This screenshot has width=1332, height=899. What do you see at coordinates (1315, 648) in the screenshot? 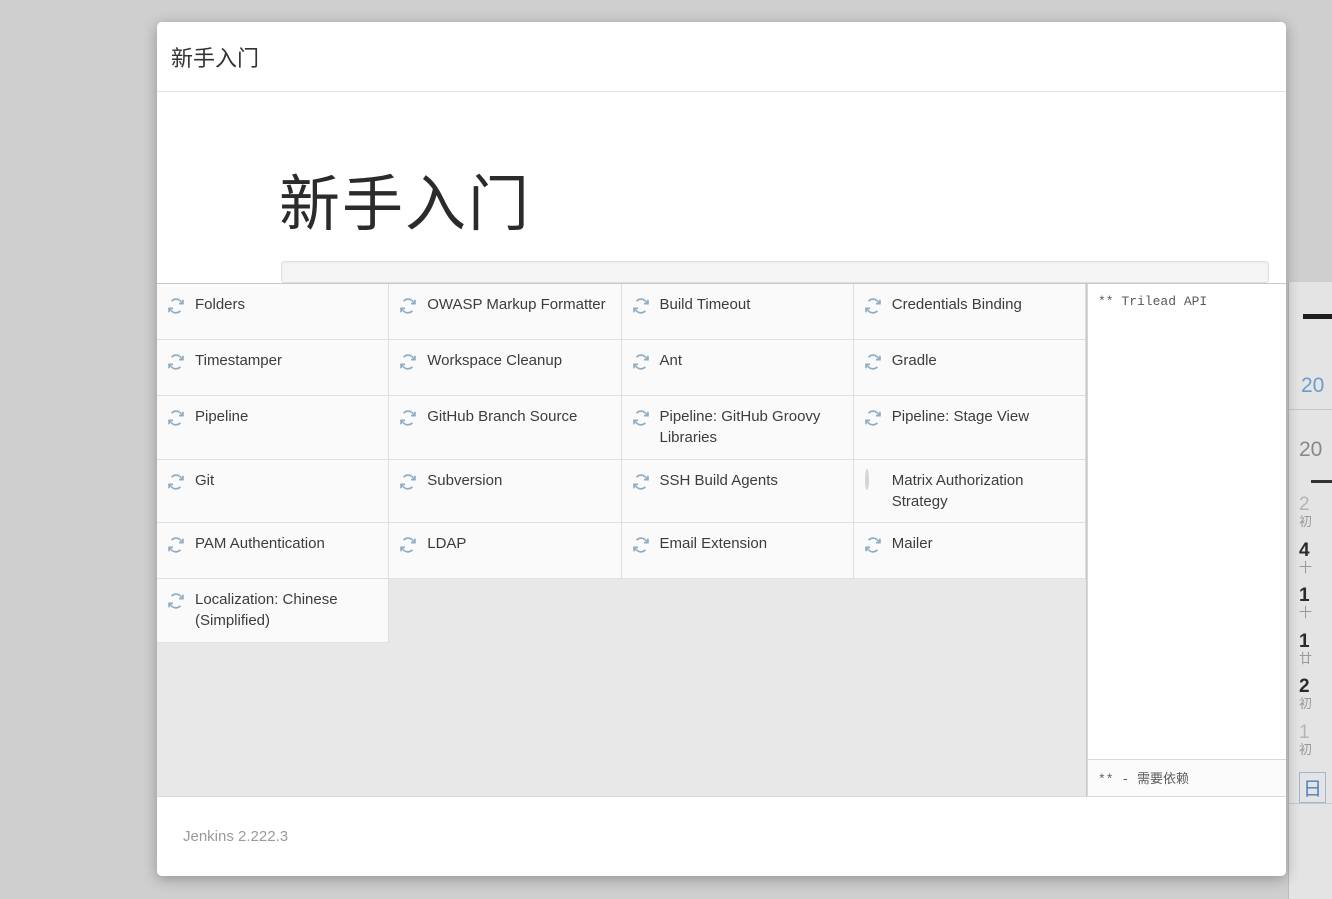
I see `calendar-day-entry: 1廿` at bounding box center [1315, 648].